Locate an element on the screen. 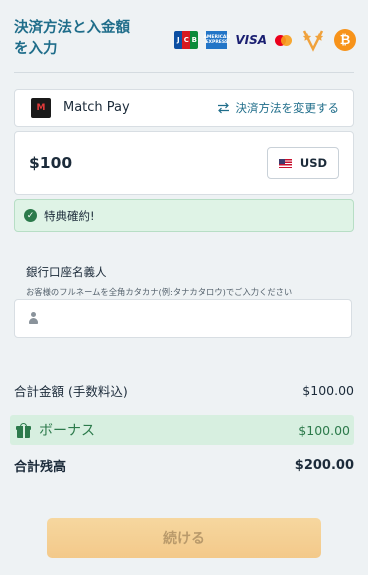 The width and height of the screenshot is (368, 575). currency-label: USD is located at coordinates (313, 163).